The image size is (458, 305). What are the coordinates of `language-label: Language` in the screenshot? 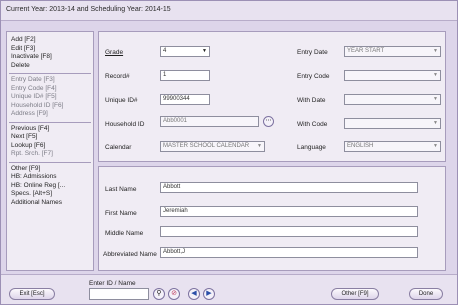 It's located at (311, 147).